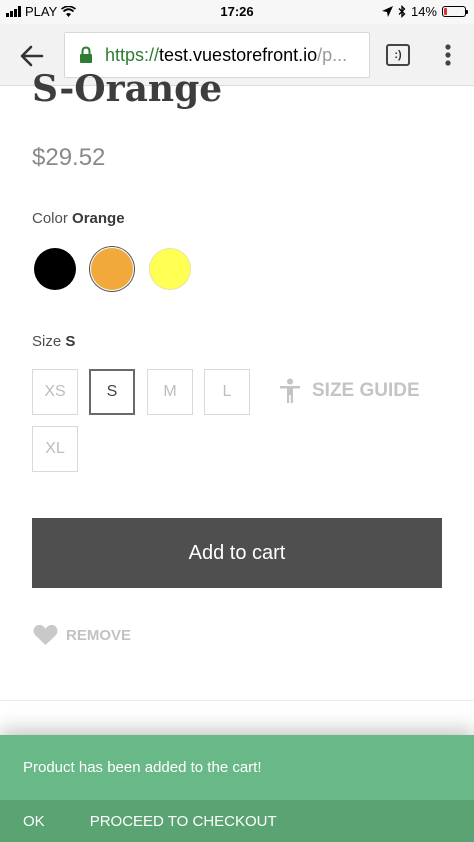 The image size is (474, 842). I want to click on color-label-text: Color, so click(50, 218).